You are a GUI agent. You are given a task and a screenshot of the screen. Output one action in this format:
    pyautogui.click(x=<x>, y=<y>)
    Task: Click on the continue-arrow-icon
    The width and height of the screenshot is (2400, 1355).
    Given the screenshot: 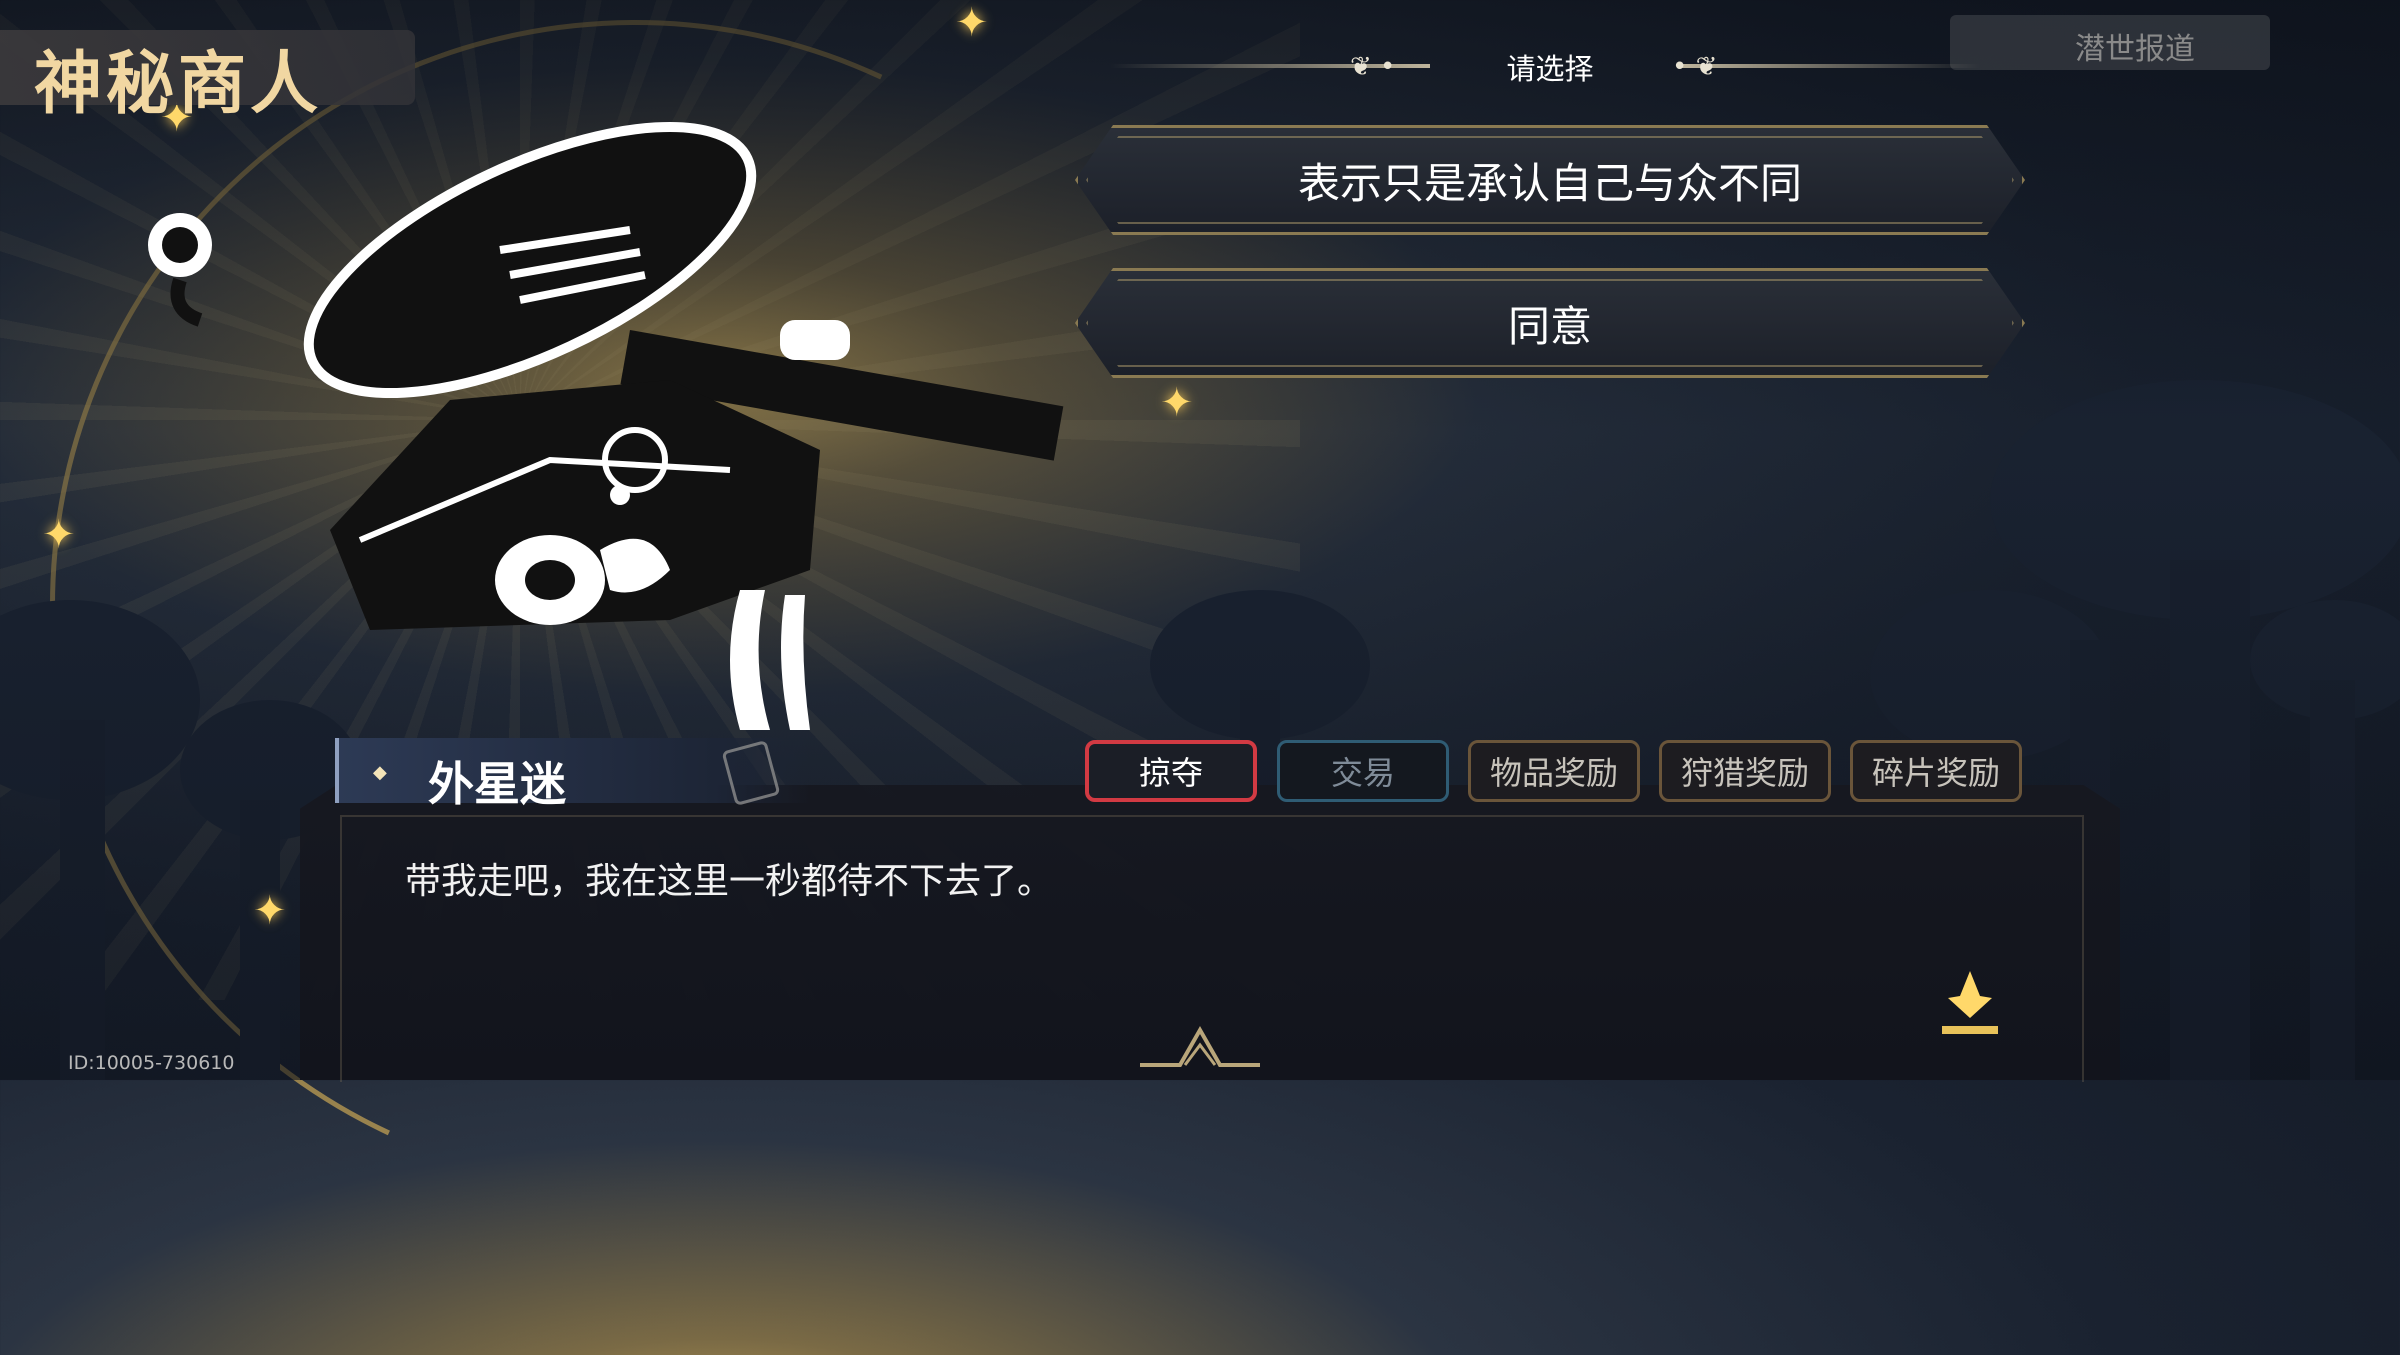 What is the action you would take?
    pyautogui.click(x=1970, y=1001)
    